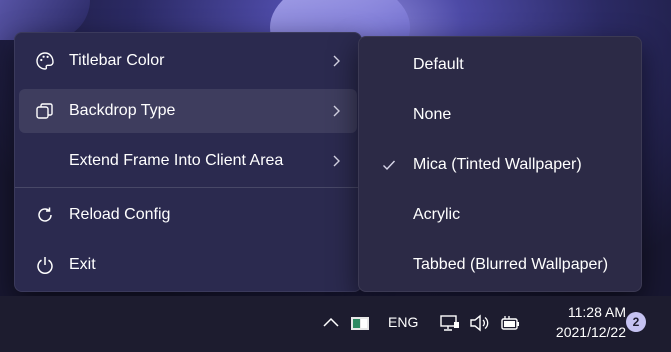 Image resolution: width=671 pixels, height=352 pixels. Describe the element at coordinates (176, 160) in the screenshot. I see `menu-item-label: Extend Frame Into Client Area` at that location.